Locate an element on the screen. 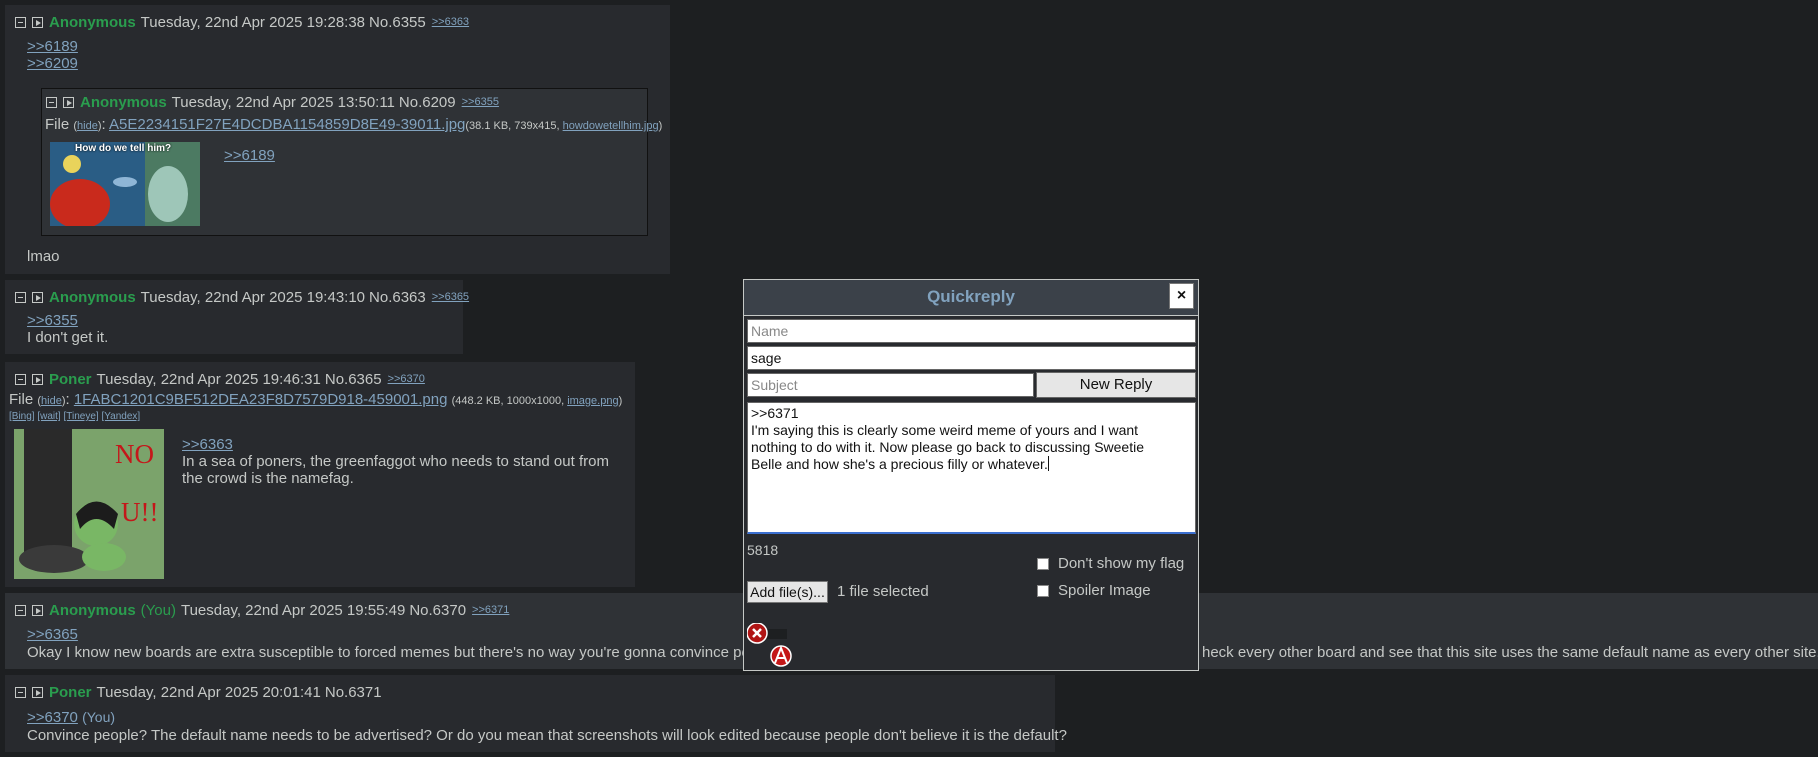  character-counter: 5818 is located at coordinates (763, 550).